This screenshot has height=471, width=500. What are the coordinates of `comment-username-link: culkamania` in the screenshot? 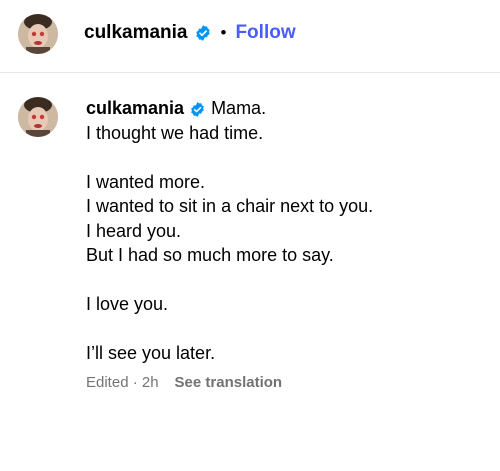 It's located at (135, 108).